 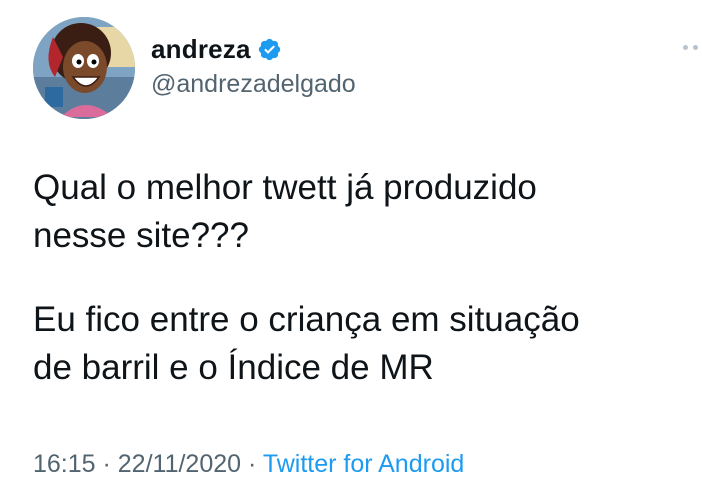 I want to click on tweet-source-link: Twitter for Android, so click(x=363, y=464).